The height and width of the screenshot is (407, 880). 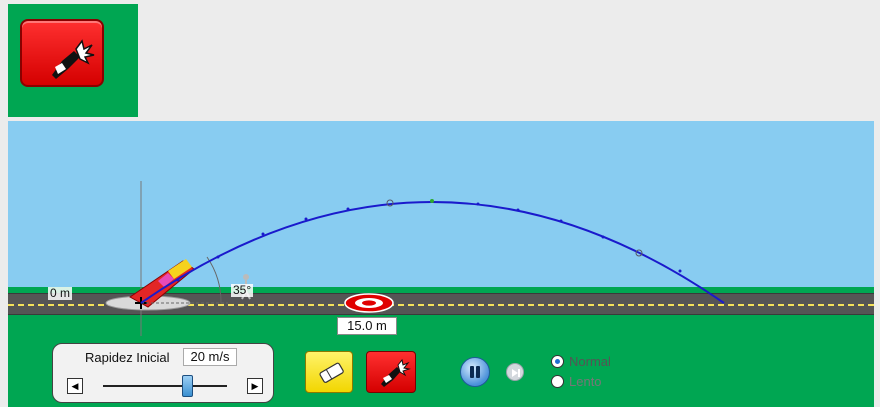 What do you see at coordinates (557, 361) in the screenshot?
I see `radio-normal-circle` at bounding box center [557, 361].